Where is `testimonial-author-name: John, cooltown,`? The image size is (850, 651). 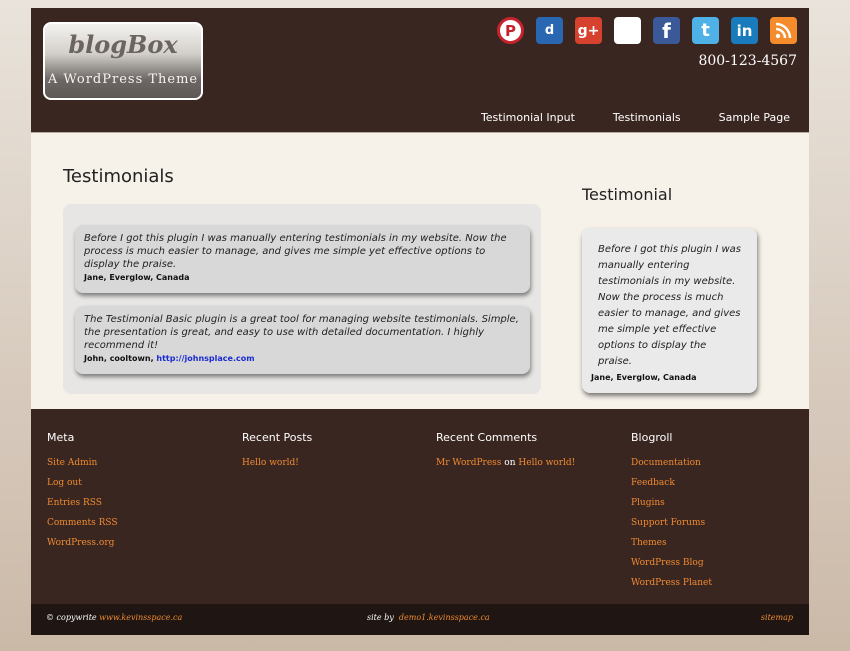 testimonial-author-name: John, cooltown, is located at coordinates (120, 358).